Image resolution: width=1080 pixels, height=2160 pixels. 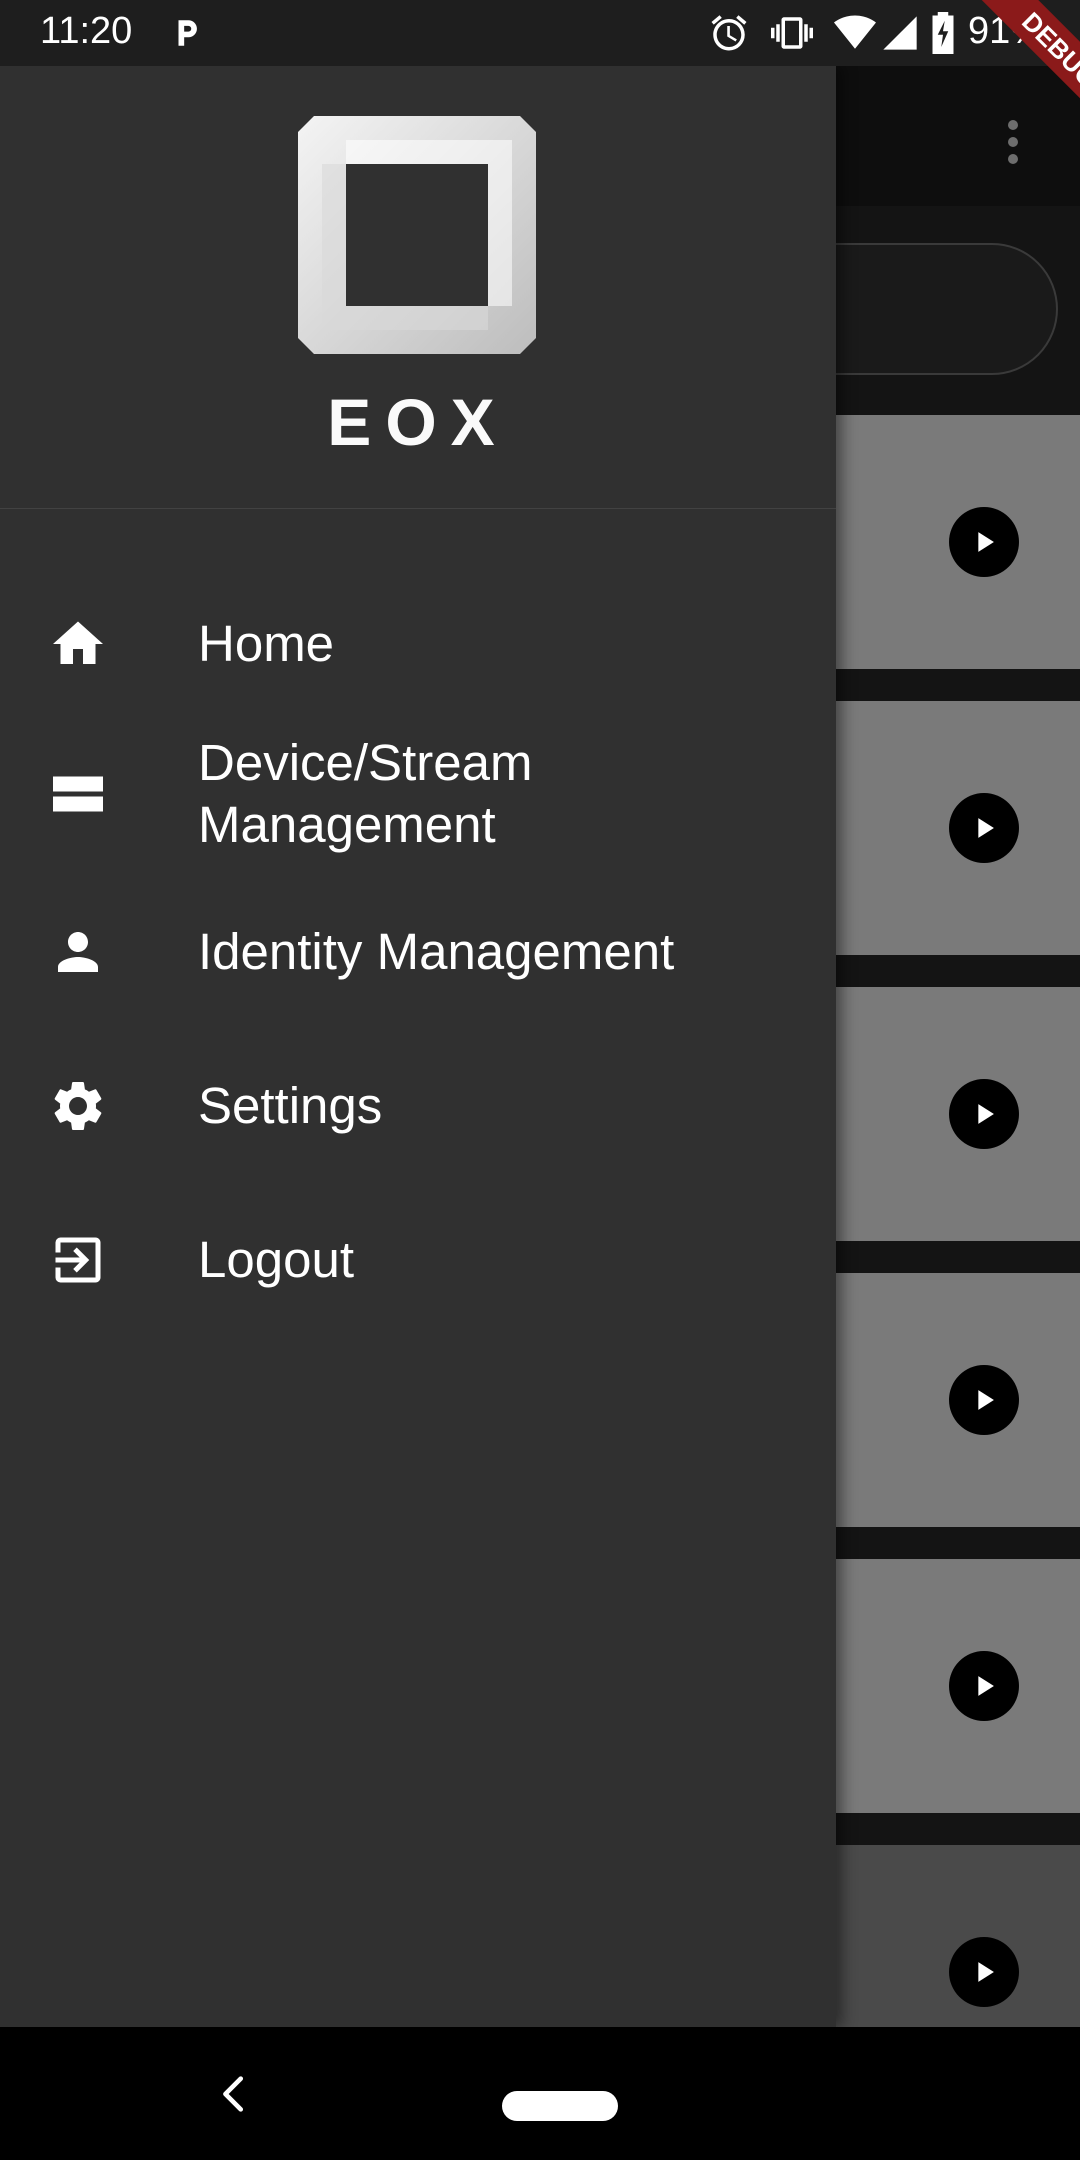 I want to click on battery-charging-icon, so click(x=943, y=33).